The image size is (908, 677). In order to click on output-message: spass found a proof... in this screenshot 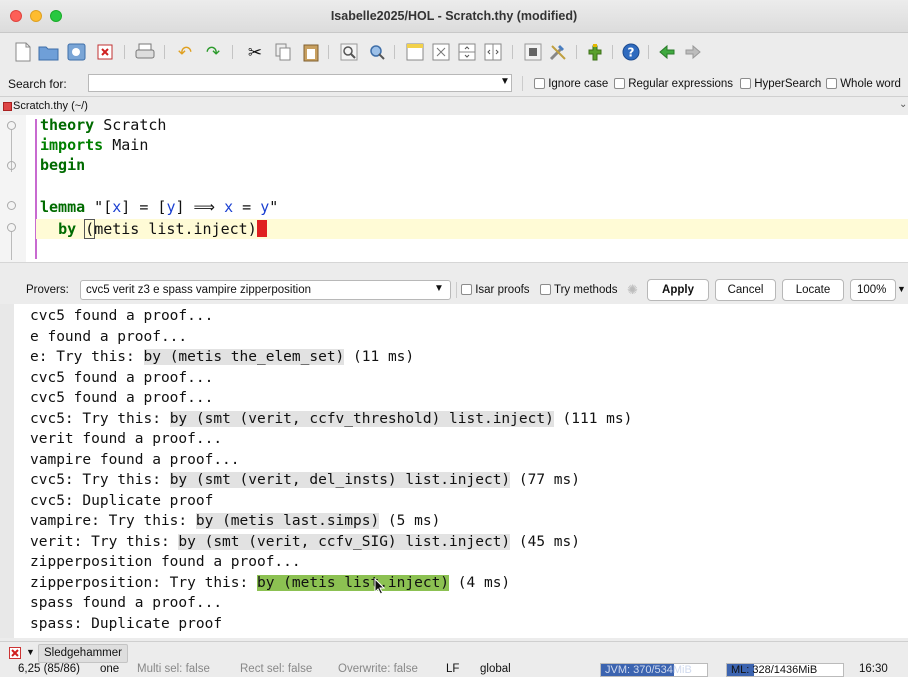, I will do `click(126, 603)`.